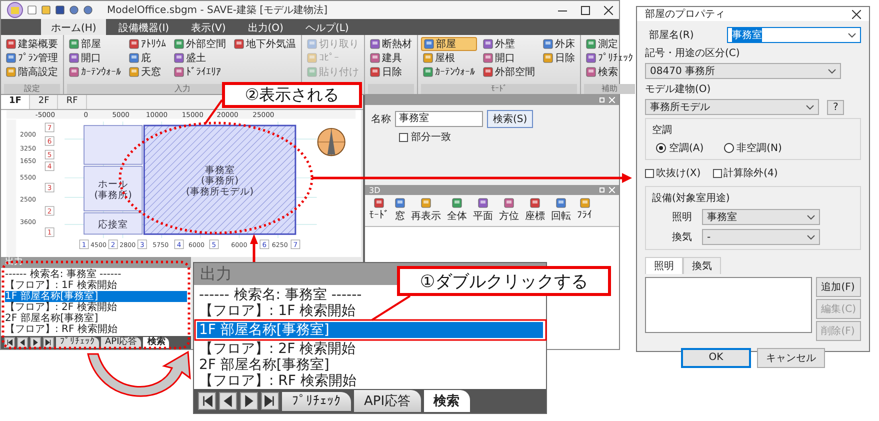  What do you see at coordinates (72, 102) in the screenshot?
I see `floor-tab: RF` at bounding box center [72, 102].